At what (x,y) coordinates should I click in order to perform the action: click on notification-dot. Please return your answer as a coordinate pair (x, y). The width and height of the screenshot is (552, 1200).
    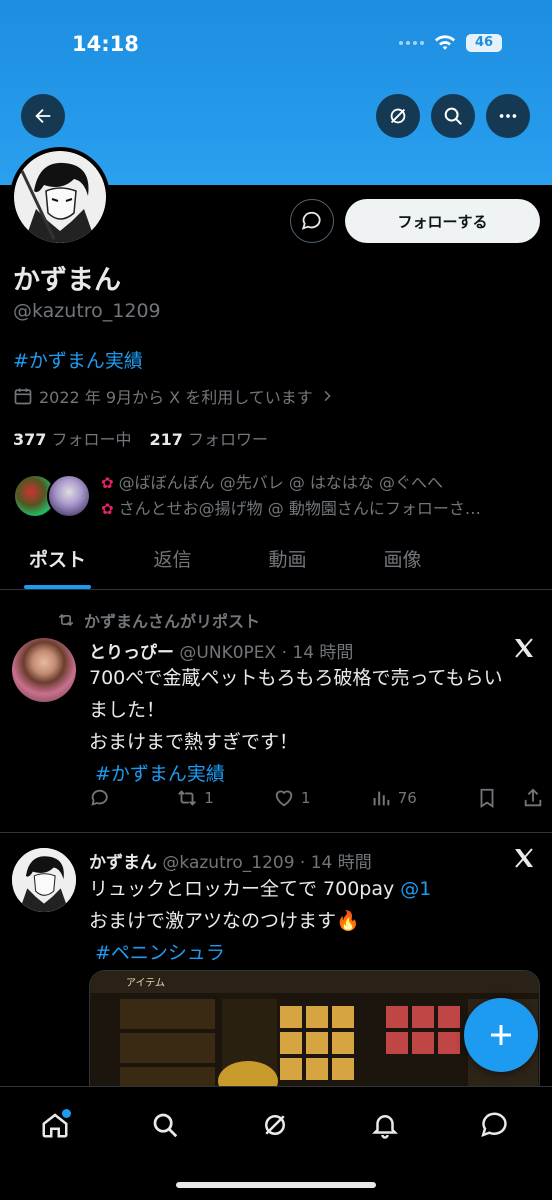
    Looking at the image, I should click on (66, 1113).